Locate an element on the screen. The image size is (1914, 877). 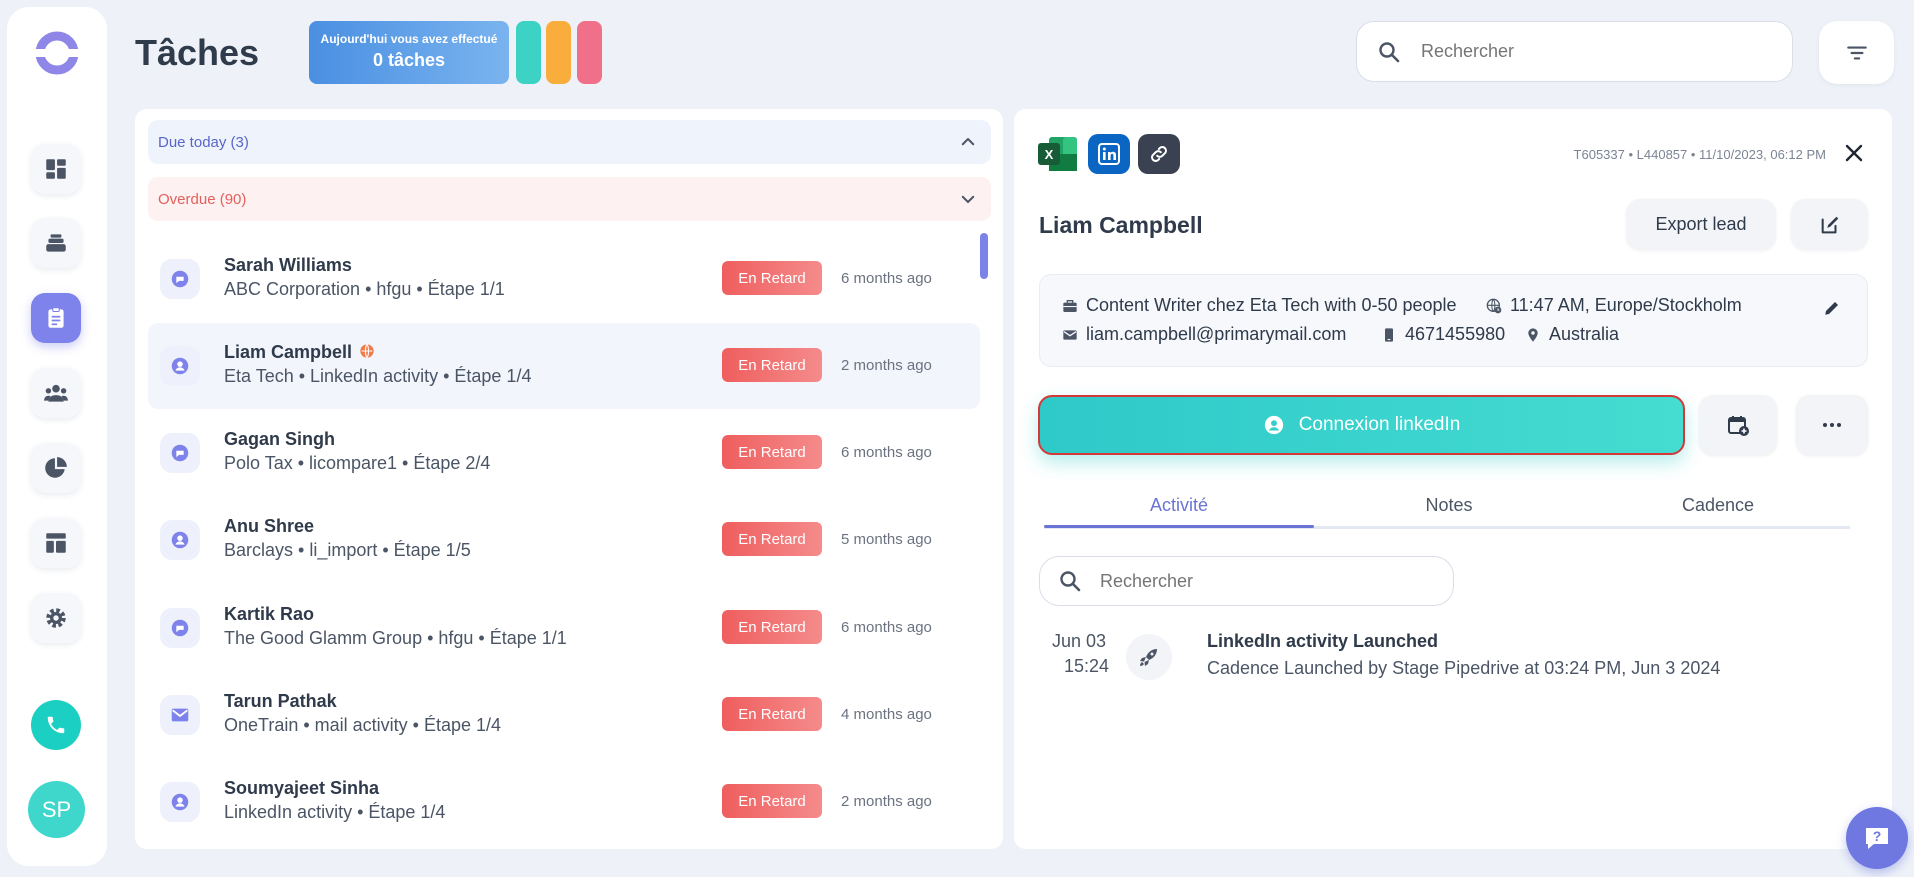
task-details: Barclays • li_import • Étape 1/5 is located at coordinates (347, 550).